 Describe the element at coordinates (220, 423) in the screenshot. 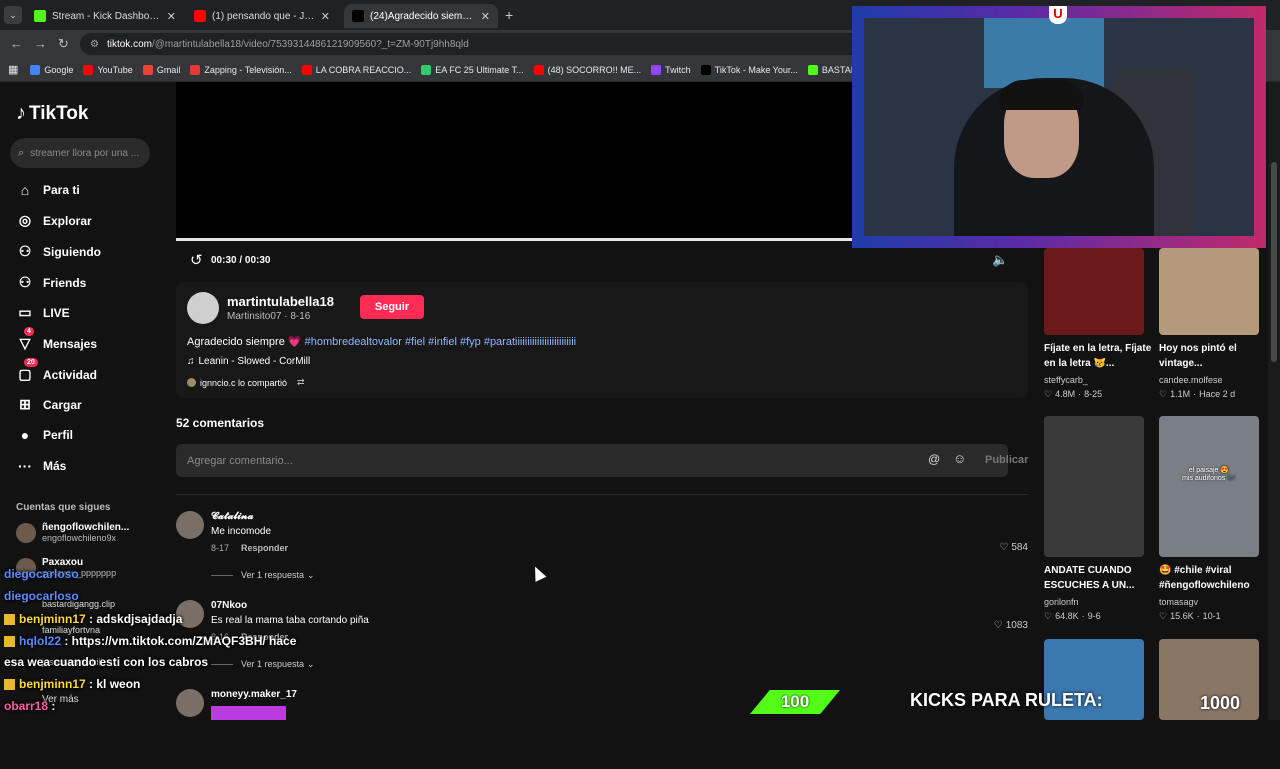

I see `comments-count: 52 comentarios` at that location.